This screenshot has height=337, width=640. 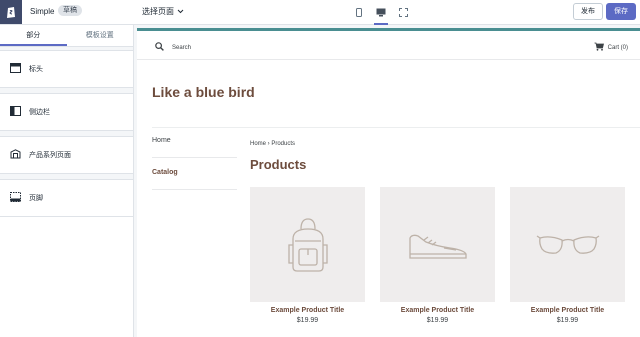 What do you see at coordinates (180, 11) in the screenshot?
I see `chevron-down-icon` at bounding box center [180, 11].